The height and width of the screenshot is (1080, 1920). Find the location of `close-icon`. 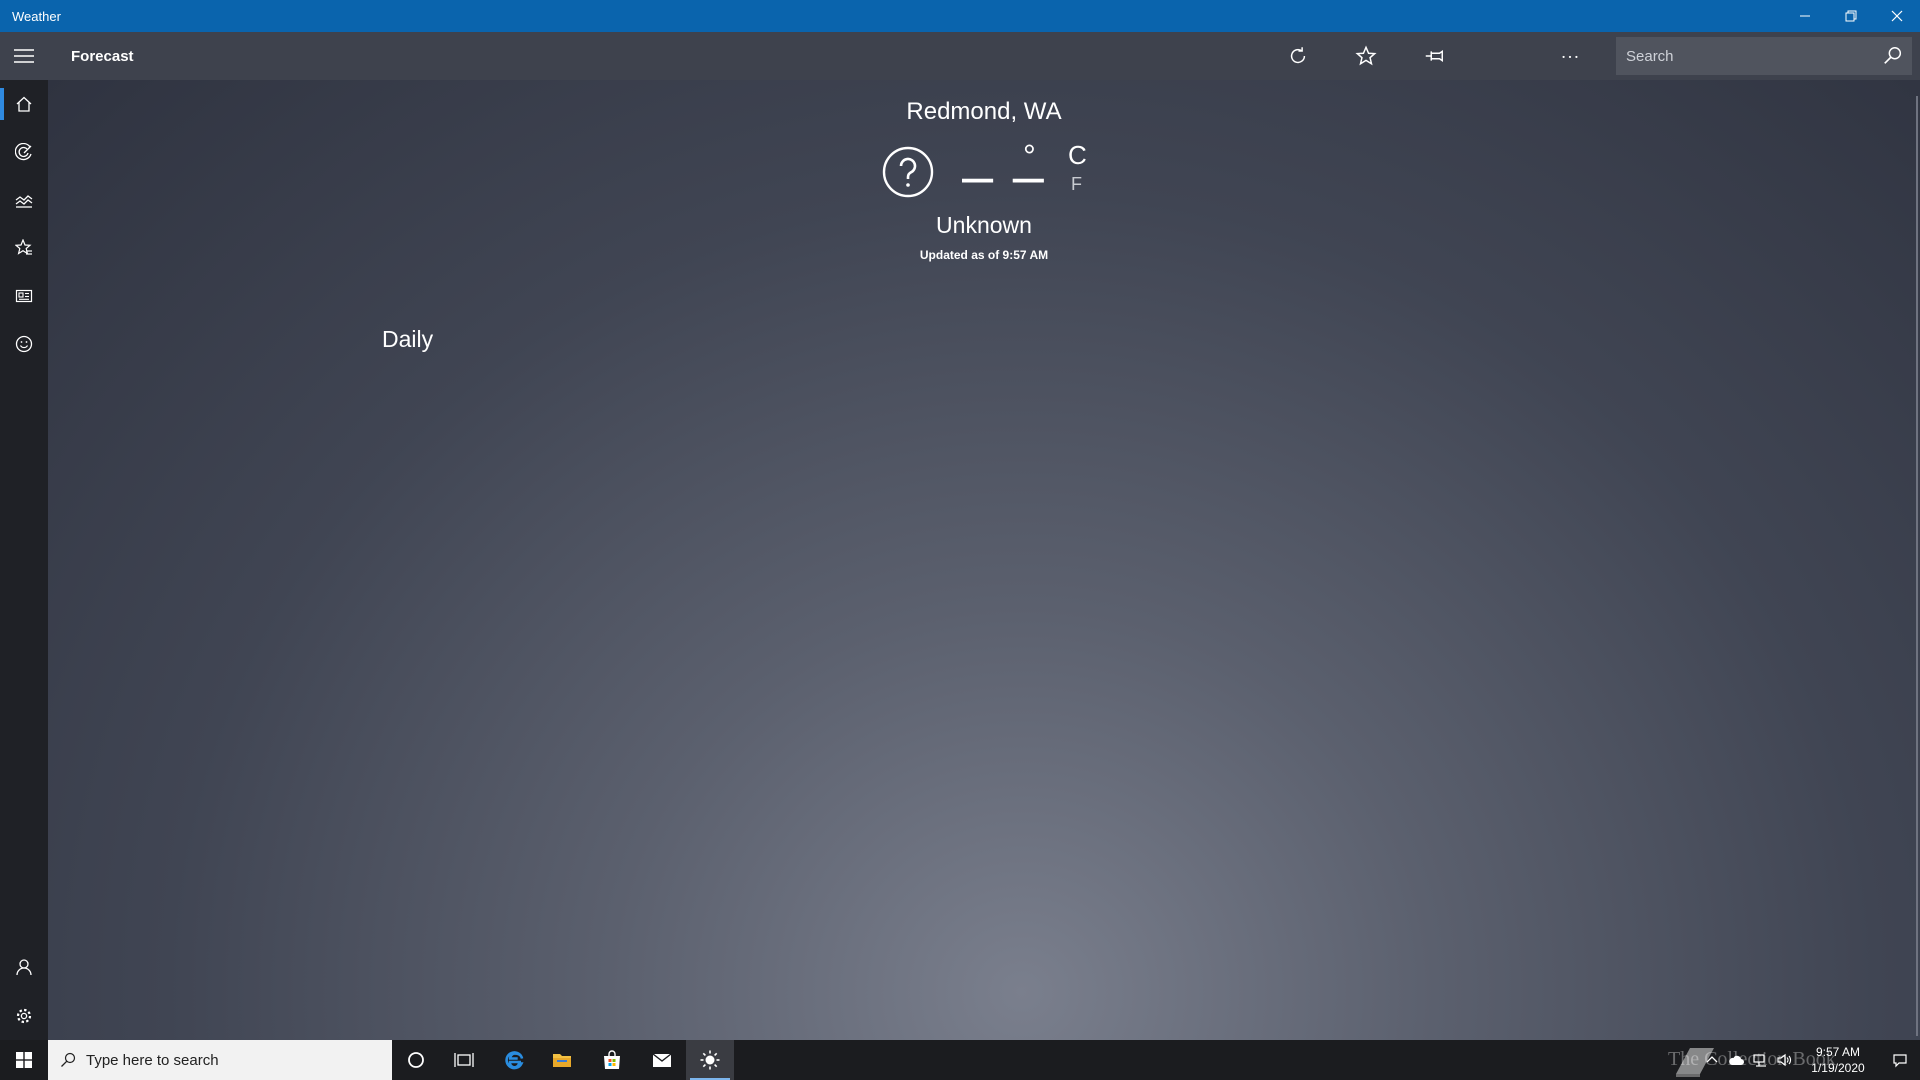

close-icon is located at coordinates (1897, 16).